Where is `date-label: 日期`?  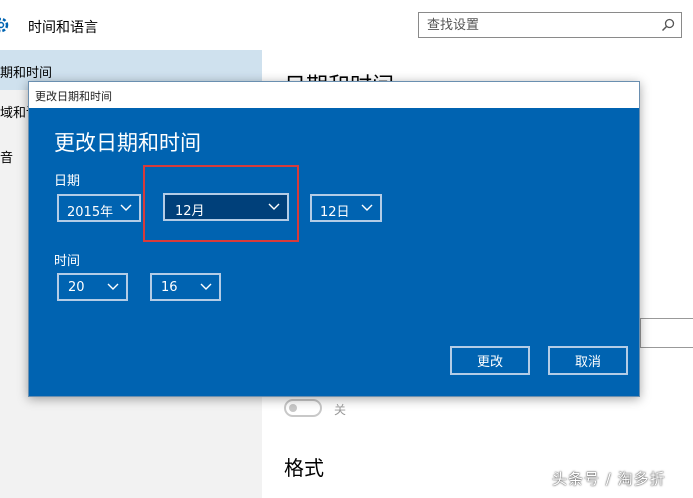 date-label: 日期 is located at coordinates (67, 181).